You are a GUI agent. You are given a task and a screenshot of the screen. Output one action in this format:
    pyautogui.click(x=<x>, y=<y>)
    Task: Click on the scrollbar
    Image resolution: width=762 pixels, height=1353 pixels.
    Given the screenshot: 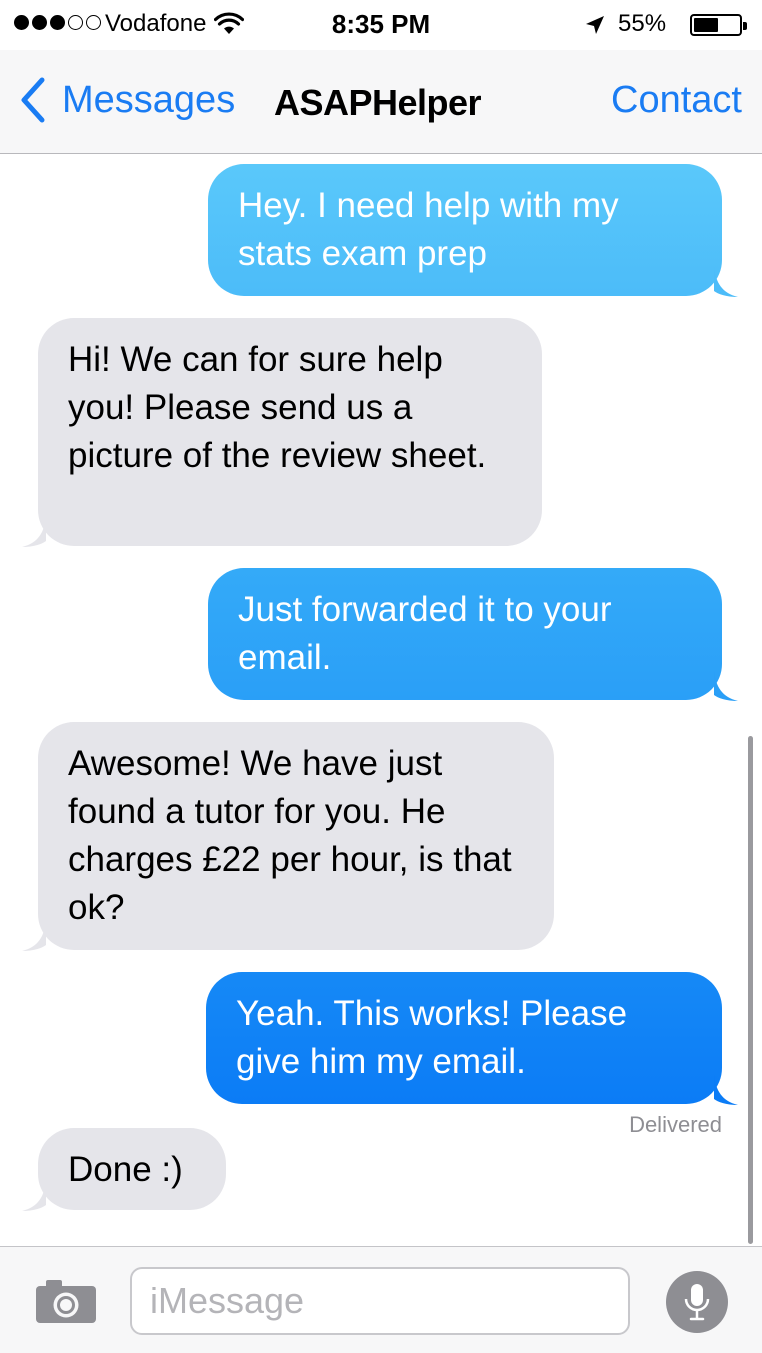 What is the action you would take?
    pyautogui.click(x=750, y=990)
    